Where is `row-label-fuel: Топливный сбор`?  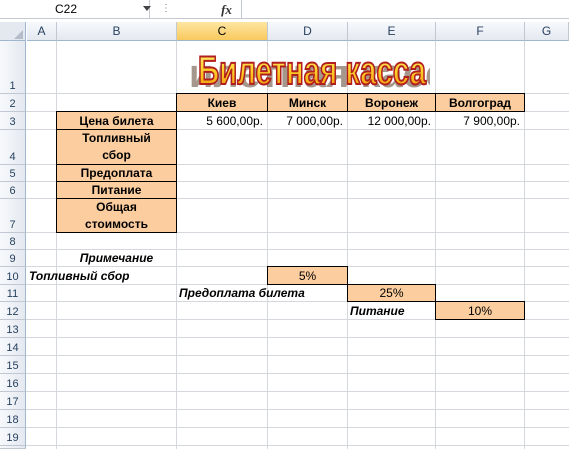
row-label-fuel: Топливный сбор is located at coordinates (116, 147).